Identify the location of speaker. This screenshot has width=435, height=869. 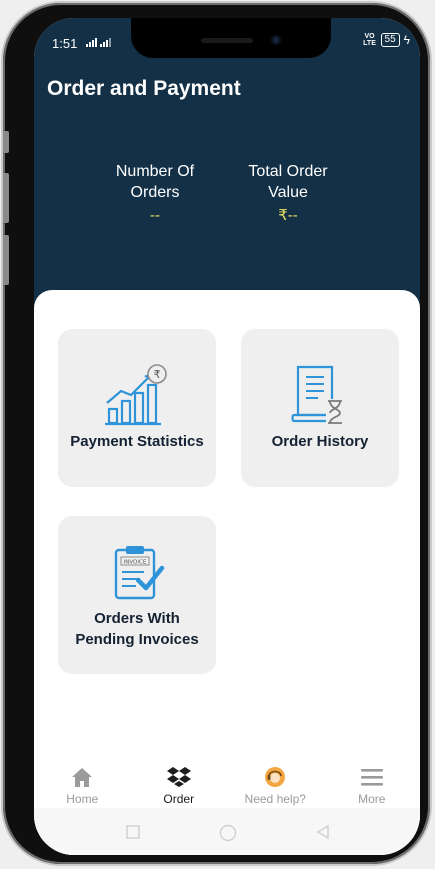
(227, 40).